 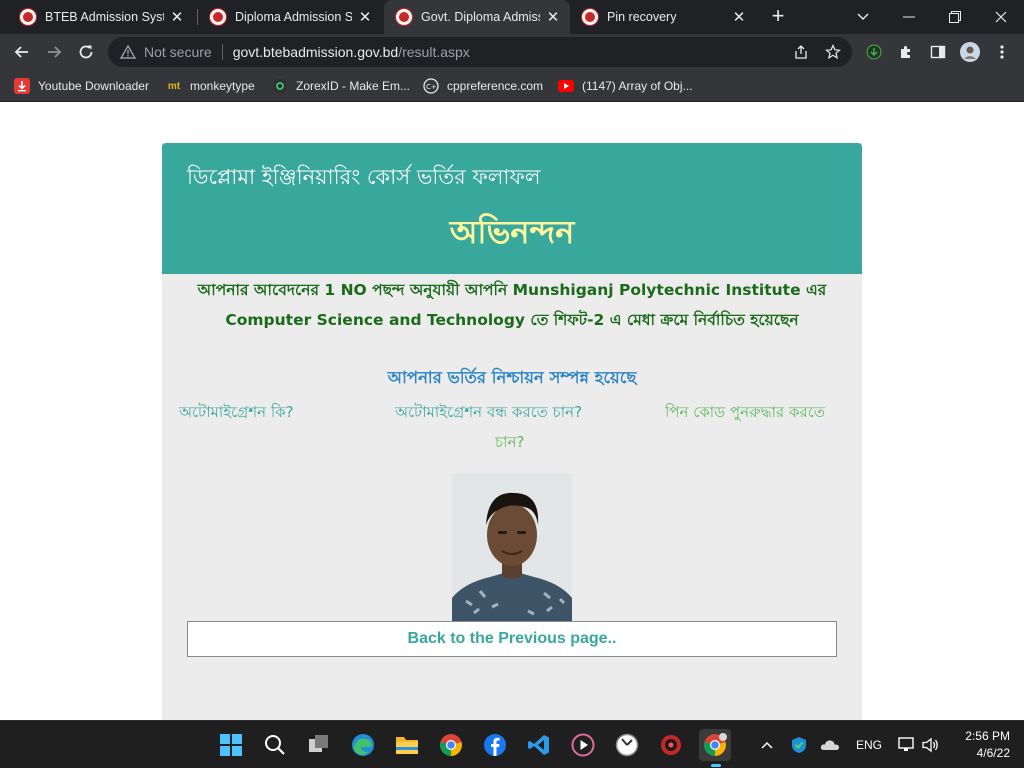 What do you see at coordinates (174, 86) in the screenshot?
I see `monkeytype-icon: mt` at bounding box center [174, 86].